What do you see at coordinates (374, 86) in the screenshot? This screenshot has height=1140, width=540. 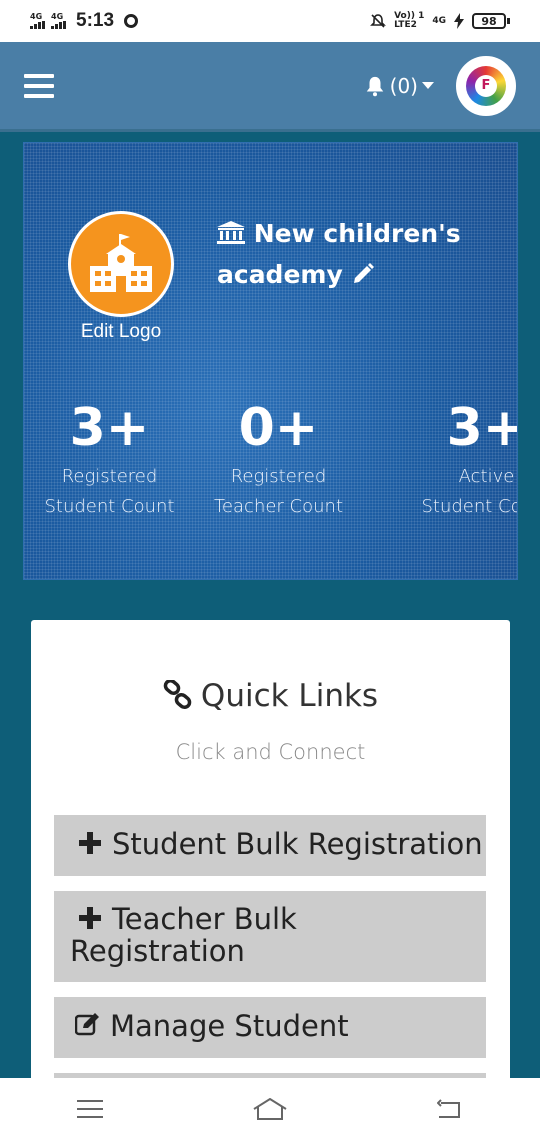 I see `bell-icon` at bounding box center [374, 86].